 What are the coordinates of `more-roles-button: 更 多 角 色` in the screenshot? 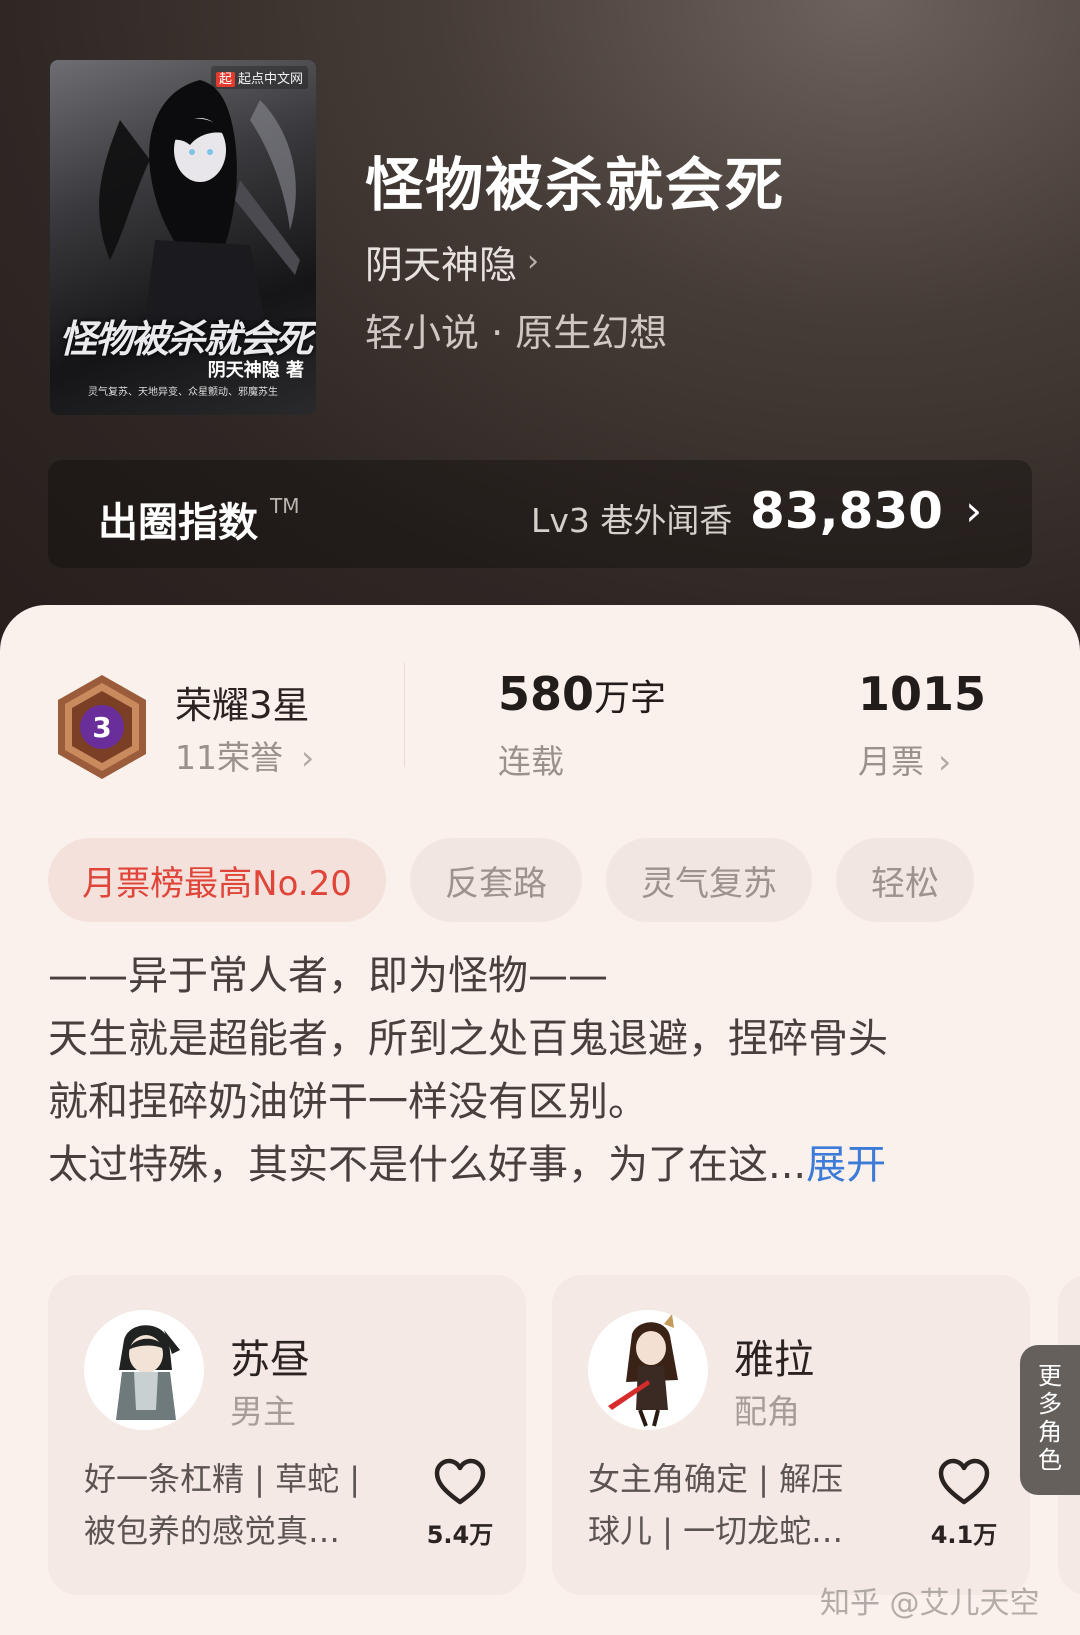 It's located at (1050, 1420).